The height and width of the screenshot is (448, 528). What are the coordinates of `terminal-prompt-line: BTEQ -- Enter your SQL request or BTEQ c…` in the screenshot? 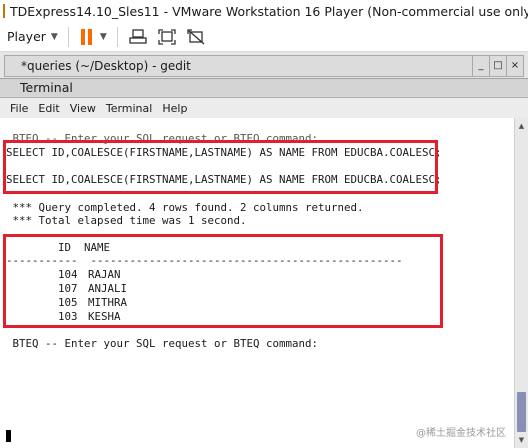 It's located at (162, 343).